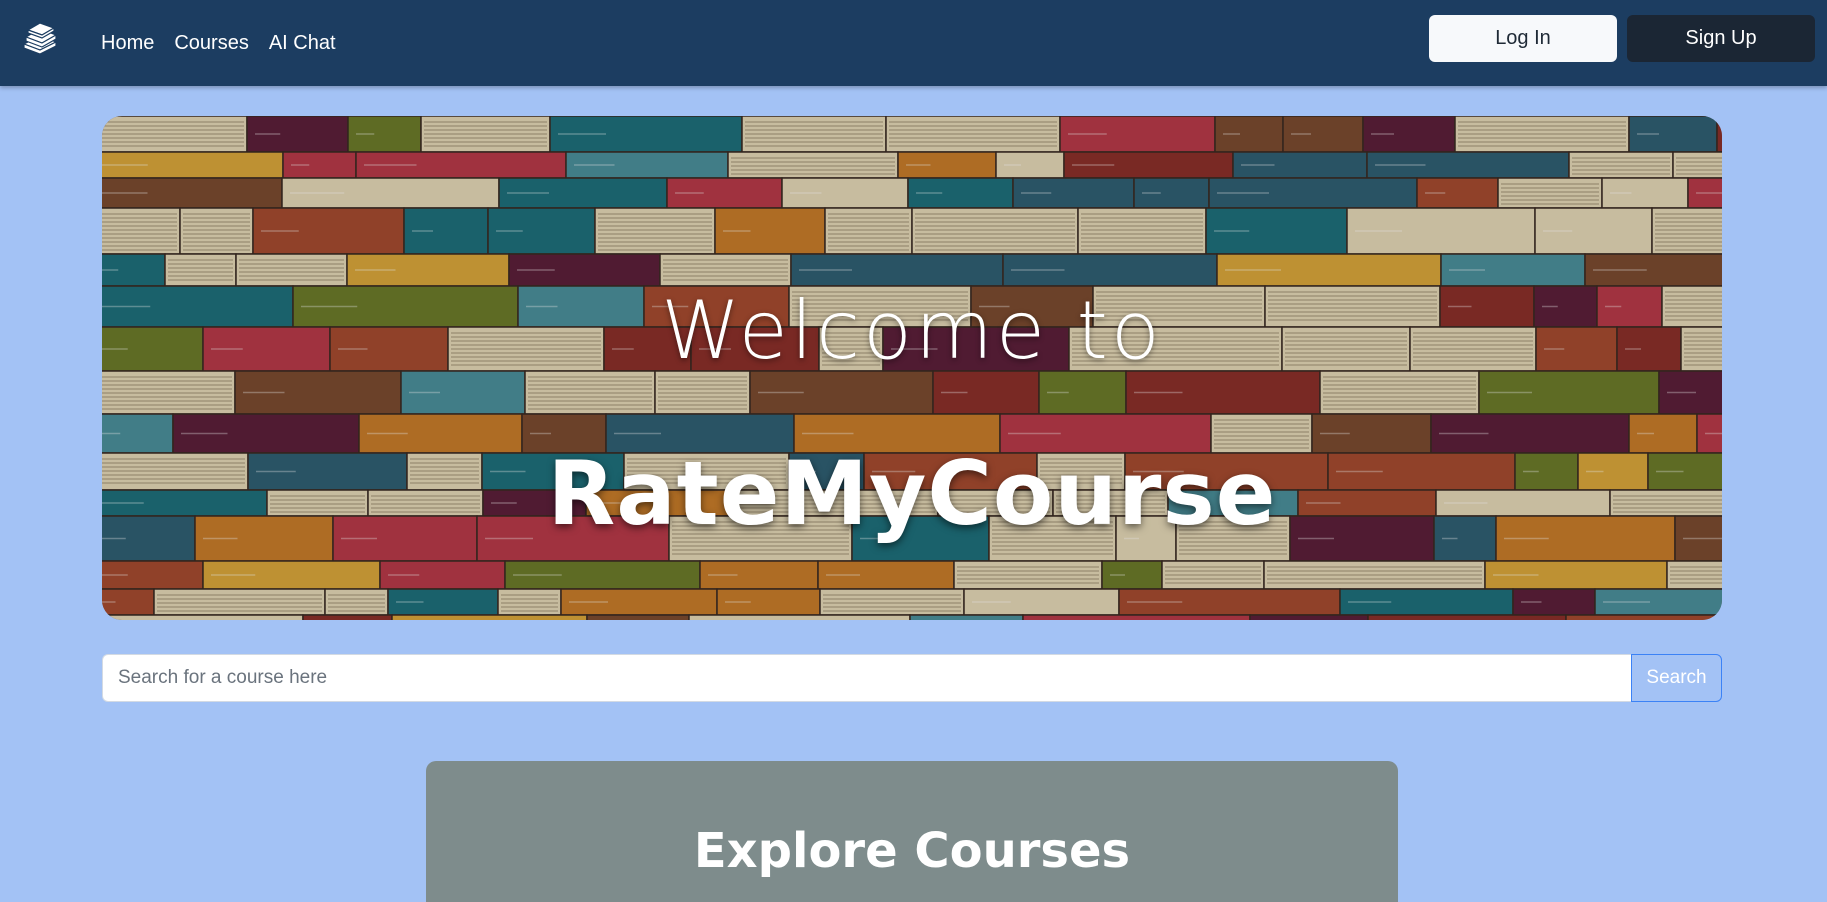  Describe the element at coordinates (127, 43) in the screenshot. I see `nav-link-home: Home` at that location.